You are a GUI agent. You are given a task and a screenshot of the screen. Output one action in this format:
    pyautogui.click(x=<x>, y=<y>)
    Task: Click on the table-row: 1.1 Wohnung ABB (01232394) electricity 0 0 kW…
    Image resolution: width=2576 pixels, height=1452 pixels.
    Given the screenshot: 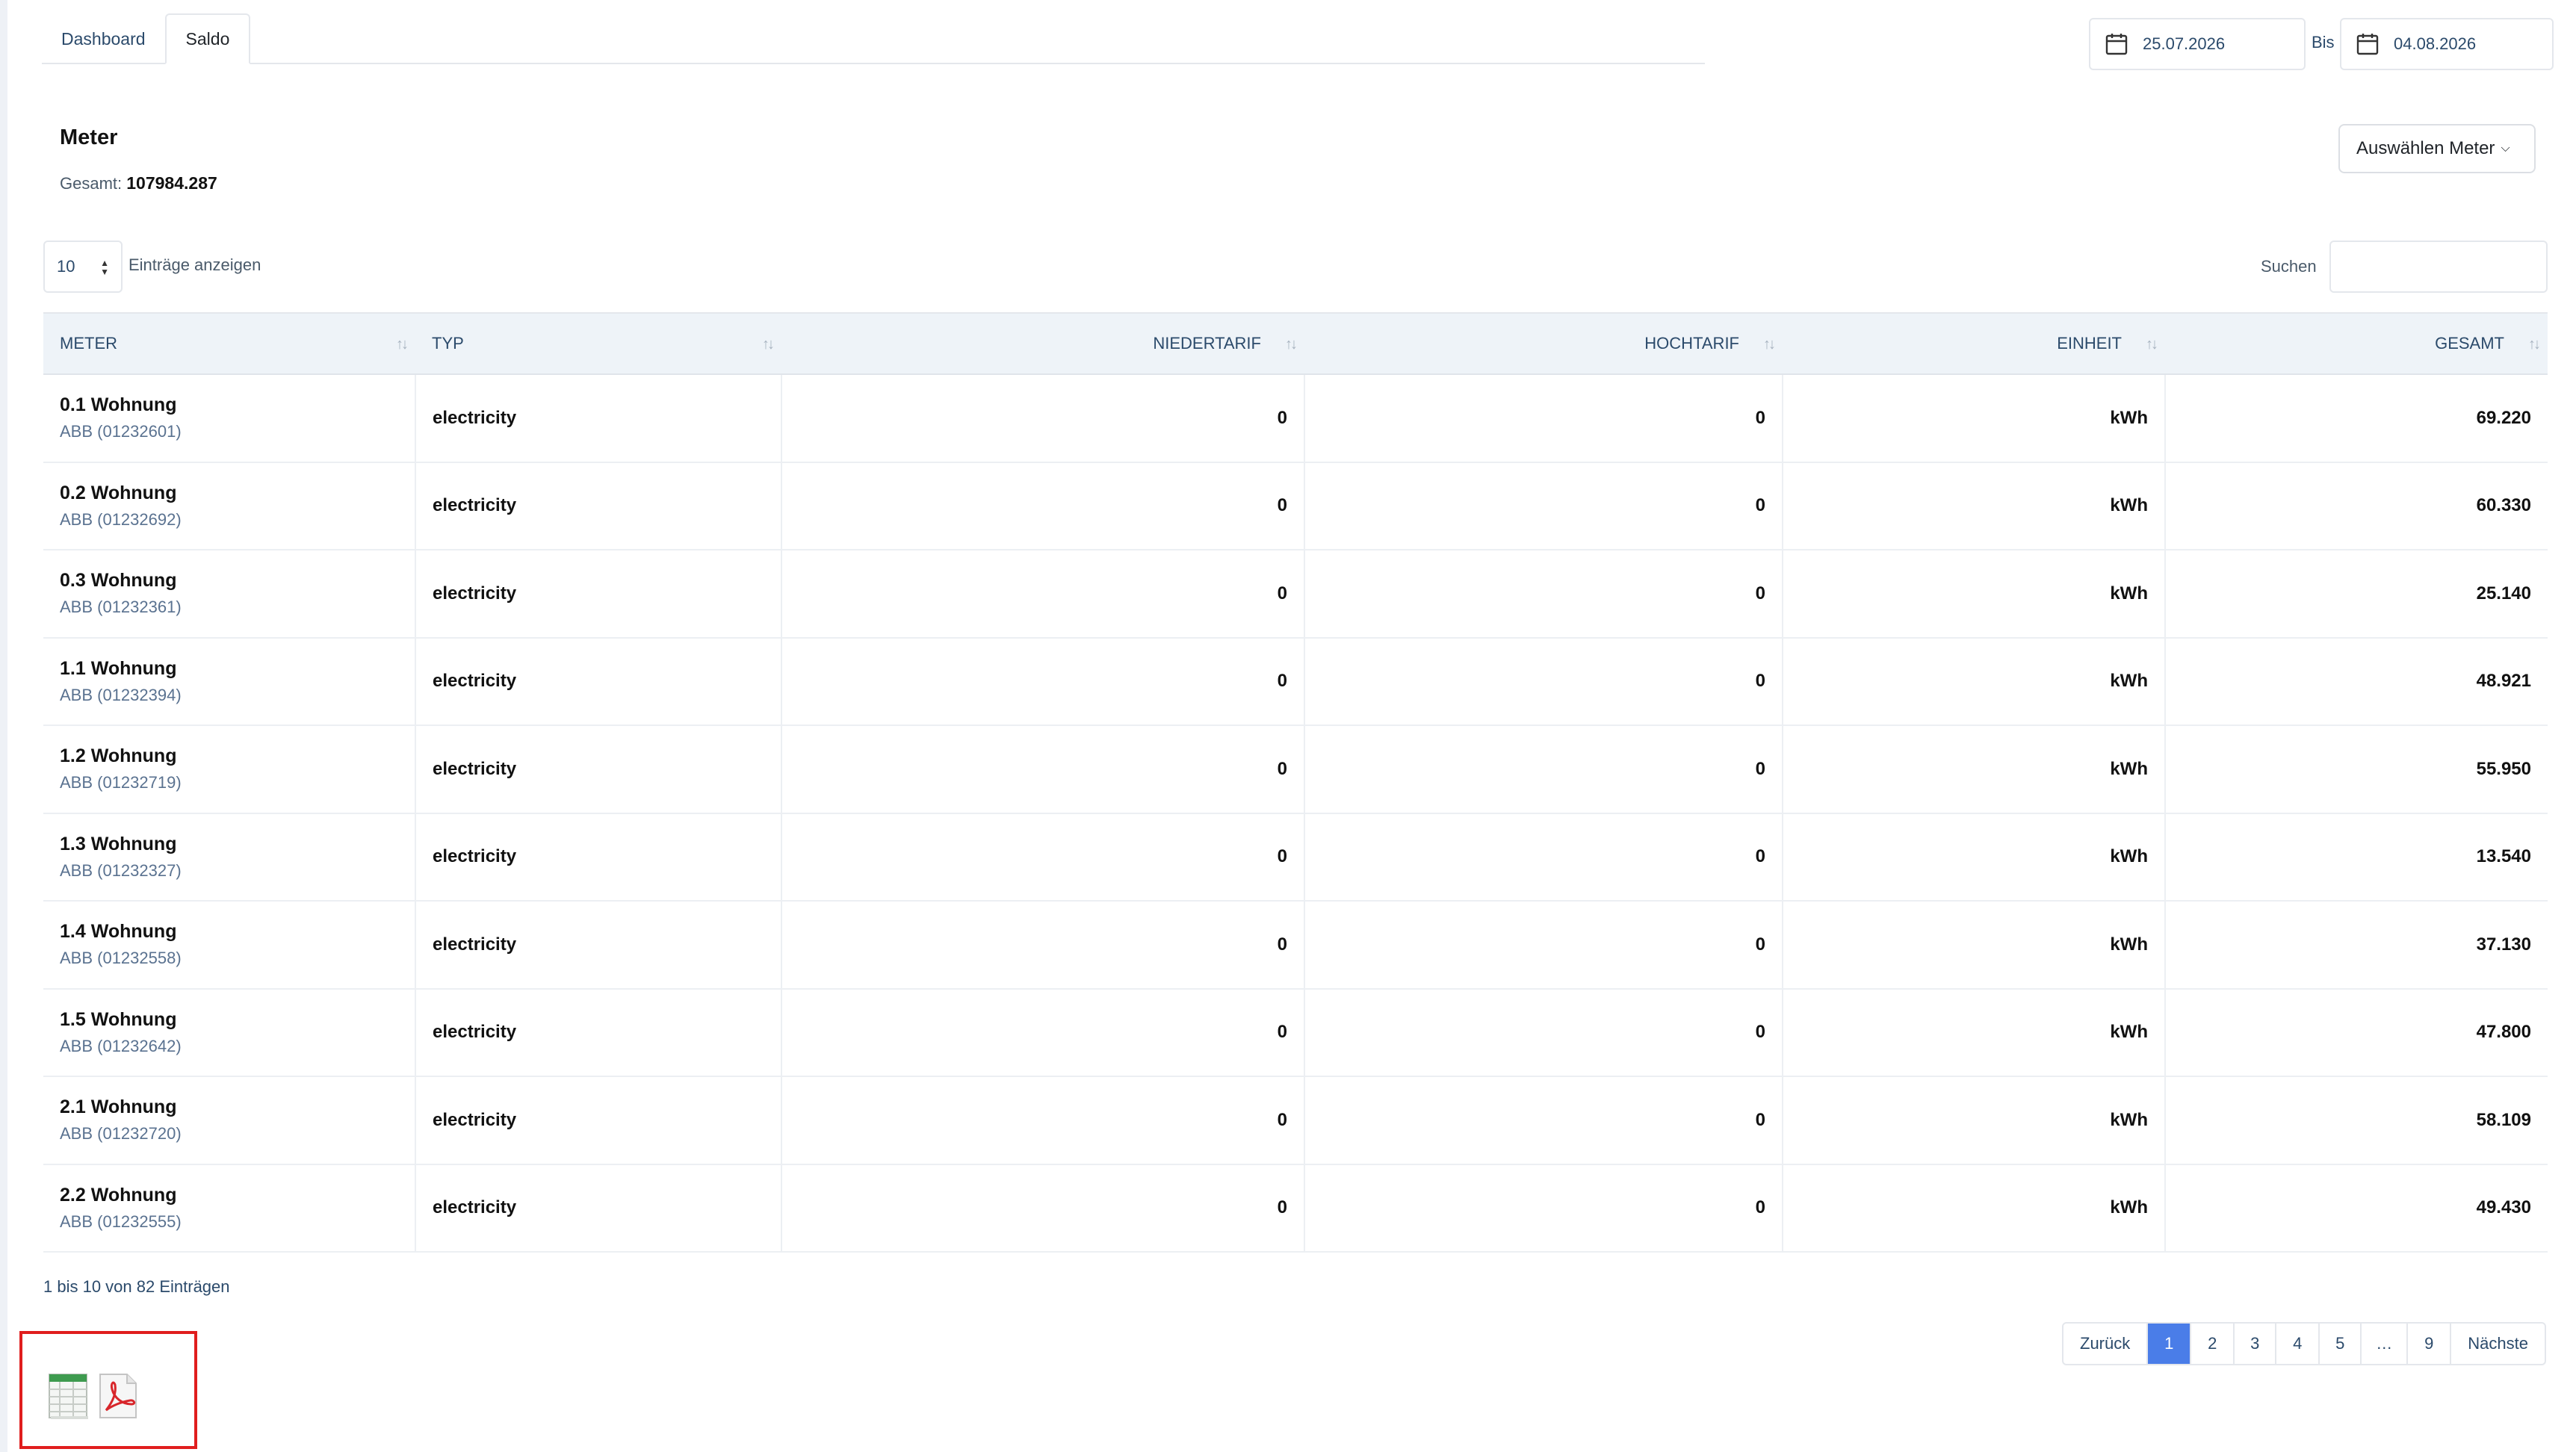 What is the action you would take?
    pyautogui.click(x=1295, y=681)
    